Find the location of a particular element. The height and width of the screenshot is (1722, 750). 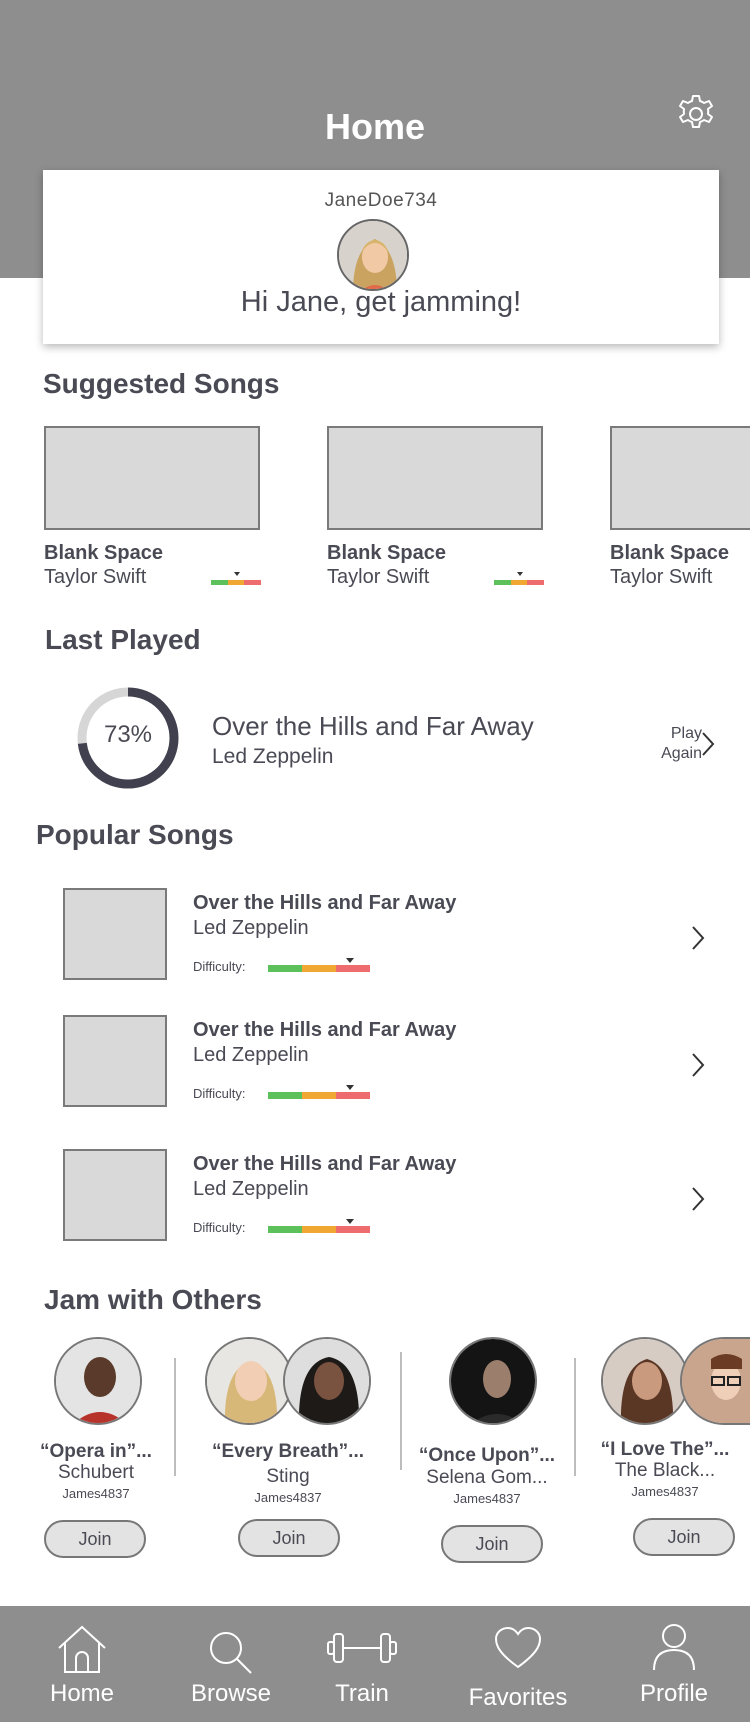

play-again-button: Play Again is located at coordinates (674, 747).